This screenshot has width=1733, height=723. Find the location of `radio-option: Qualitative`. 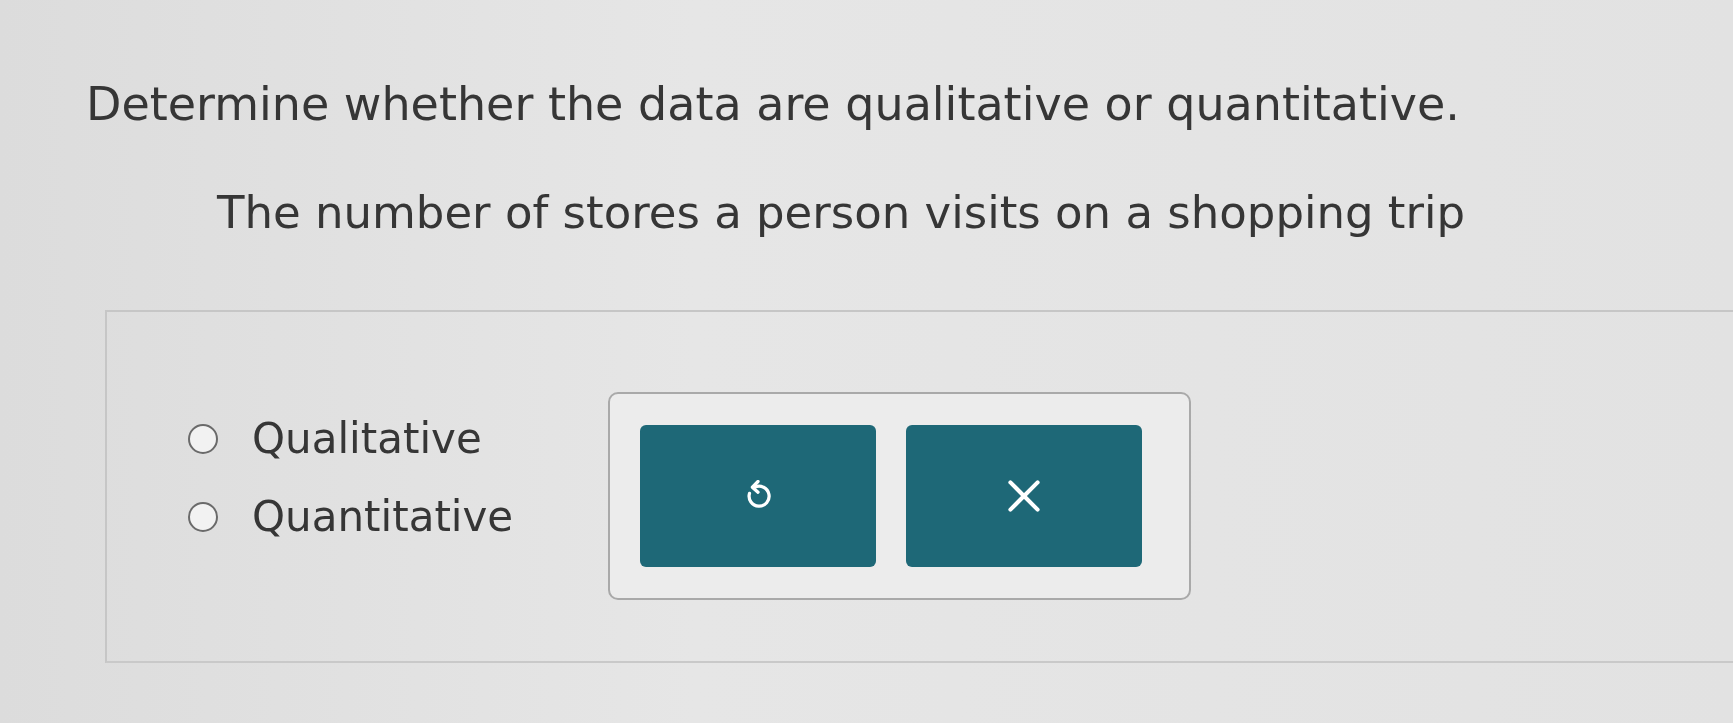

radio-option: Qualitative is located at coordinates (335, 439).